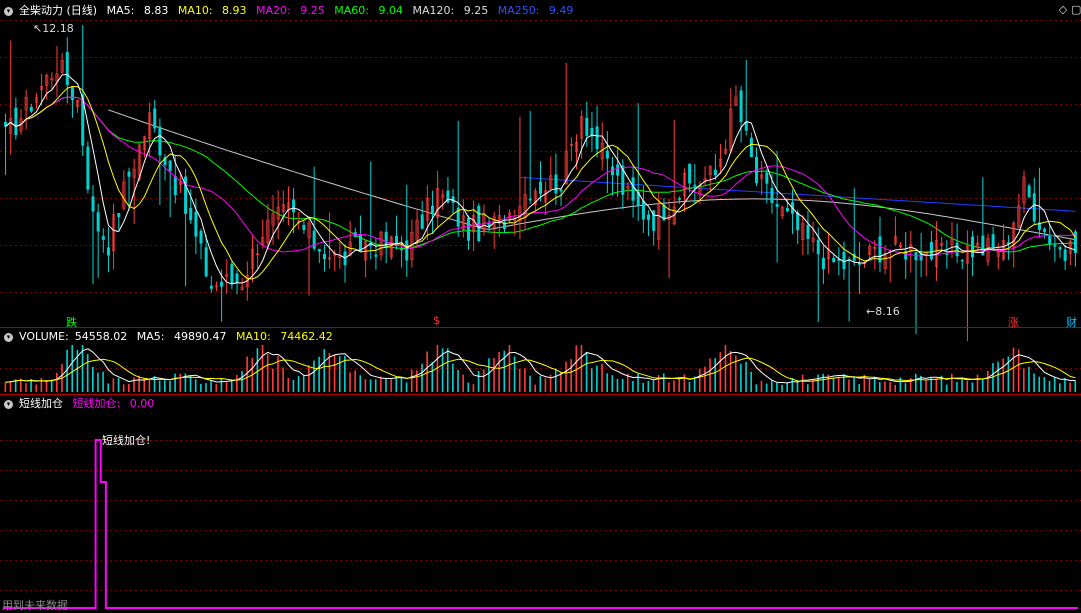 The image size is (1081, 613). Describe the element at coordinates (368, 10) in the screenshot. I see `ma60-readout: MA60: 9.04` at that location.